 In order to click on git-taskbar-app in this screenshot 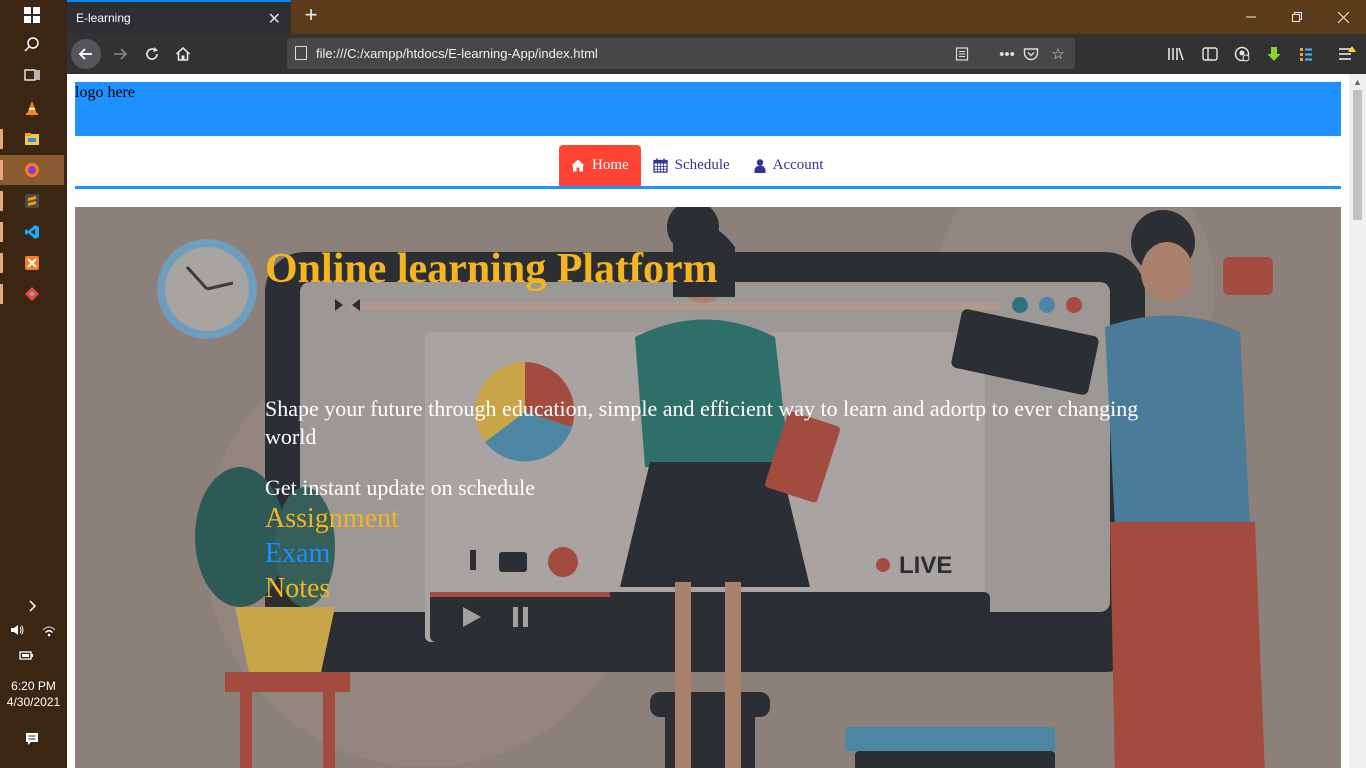, I will do `click(32, 294)`.